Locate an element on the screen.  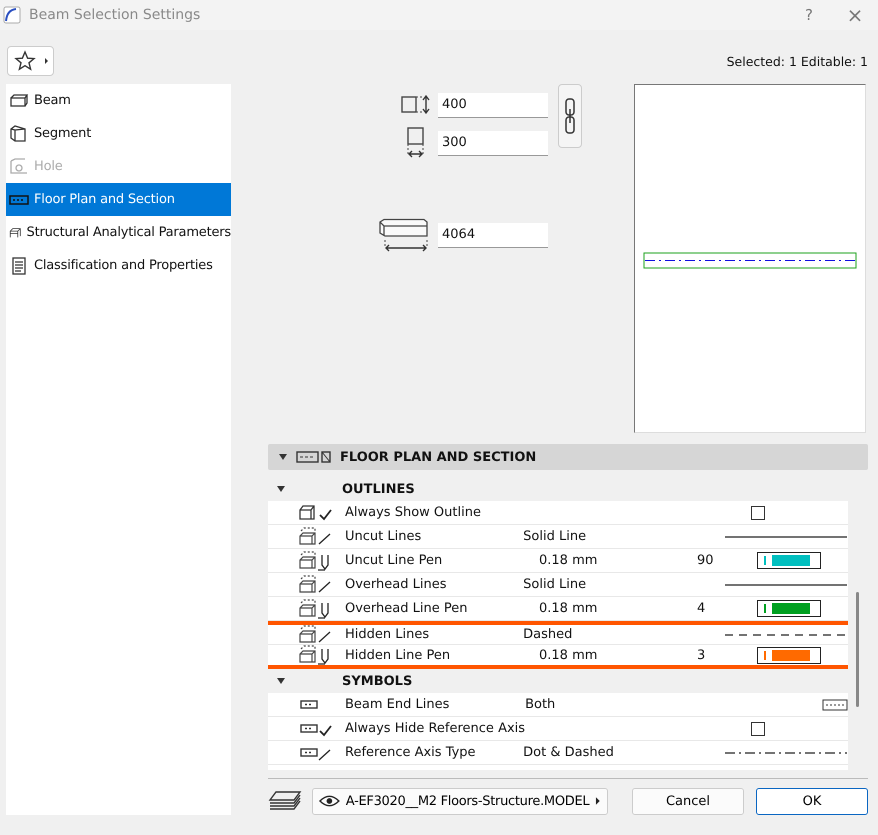
scrollbar-thumb is located at coordinates (857, 649).